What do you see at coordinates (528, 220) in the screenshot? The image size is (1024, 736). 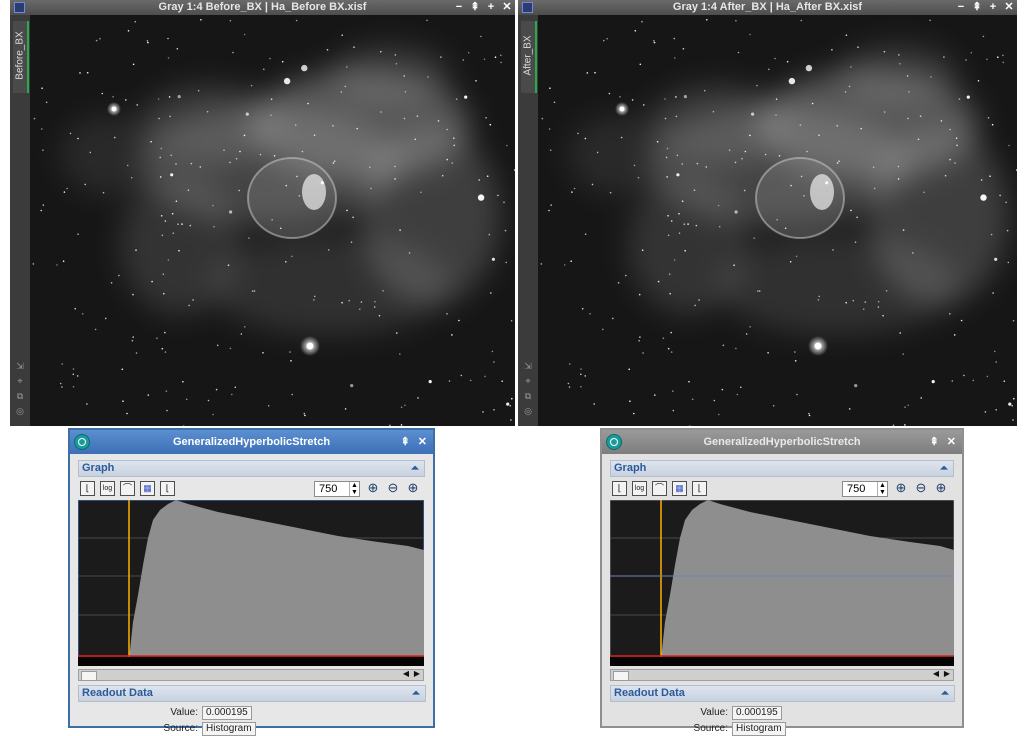 I see `view-sidebar: After_BX ⇲ ⌖ ⧉ ◎` at bounding box center [528, 220].